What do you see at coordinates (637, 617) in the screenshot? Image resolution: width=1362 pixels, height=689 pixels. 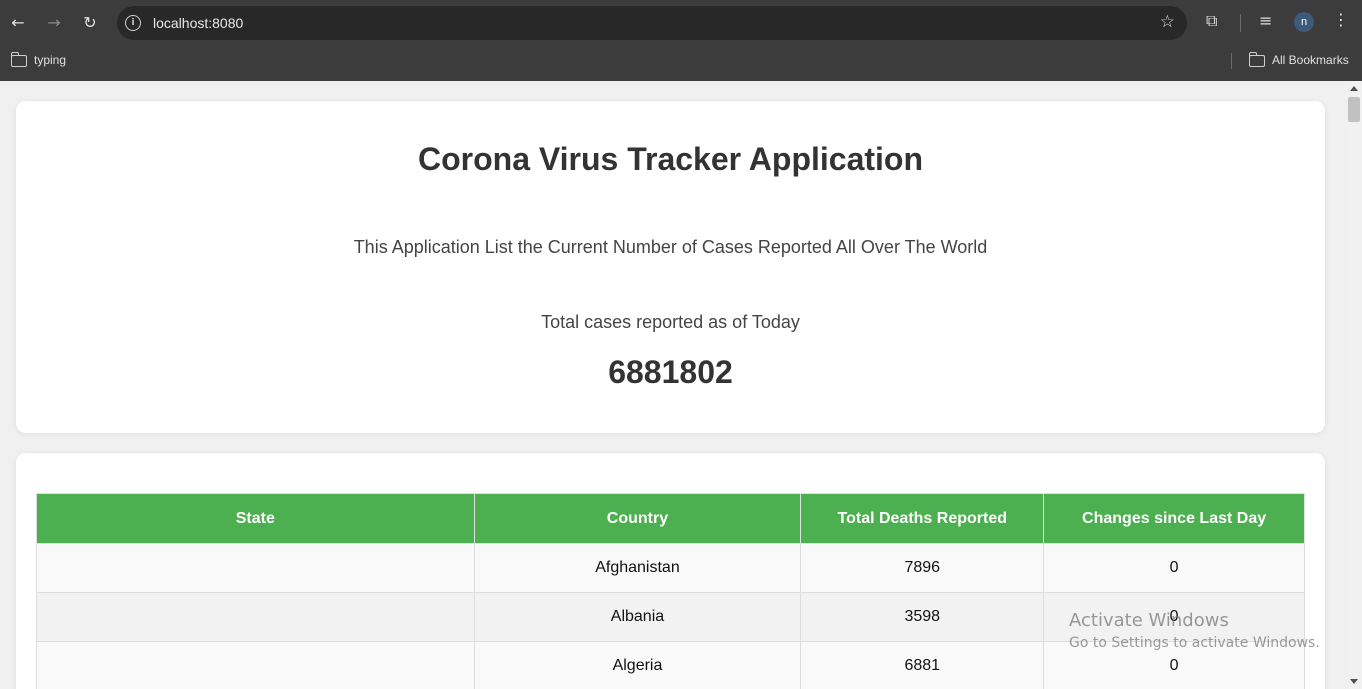 I see `cell-country: Albania` at bounding box center [637, 617].